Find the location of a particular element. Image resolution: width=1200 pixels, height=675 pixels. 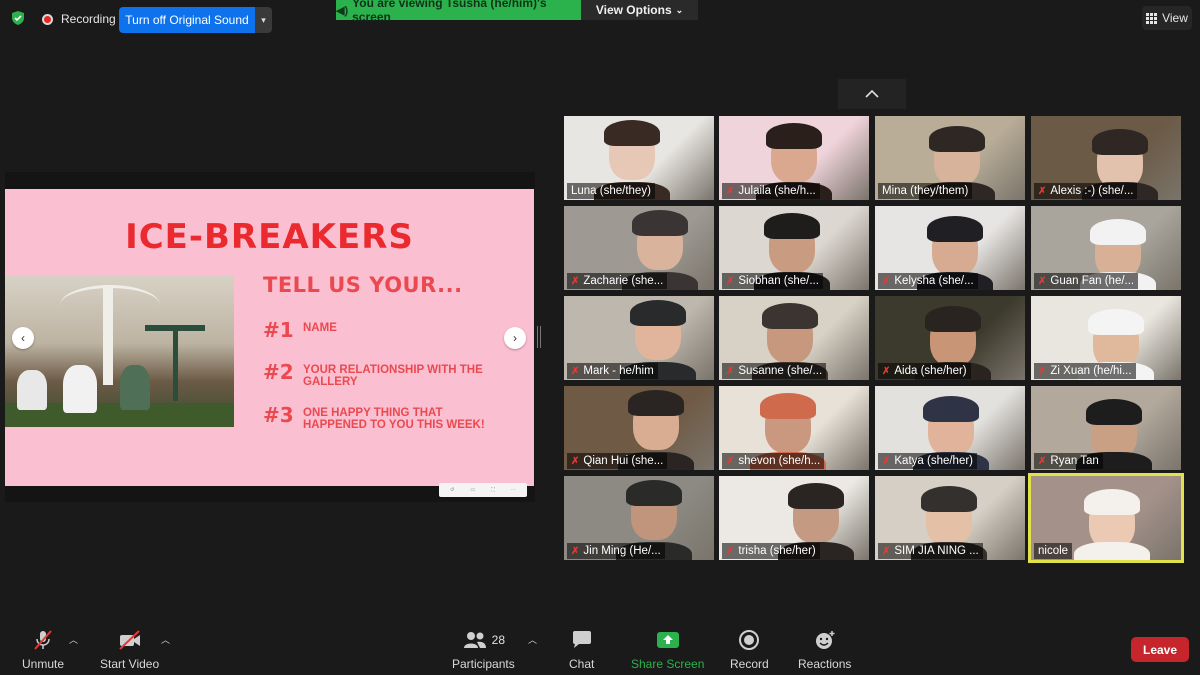

view-options-button: View Options ⌄ is located at coordinates (639, 10).